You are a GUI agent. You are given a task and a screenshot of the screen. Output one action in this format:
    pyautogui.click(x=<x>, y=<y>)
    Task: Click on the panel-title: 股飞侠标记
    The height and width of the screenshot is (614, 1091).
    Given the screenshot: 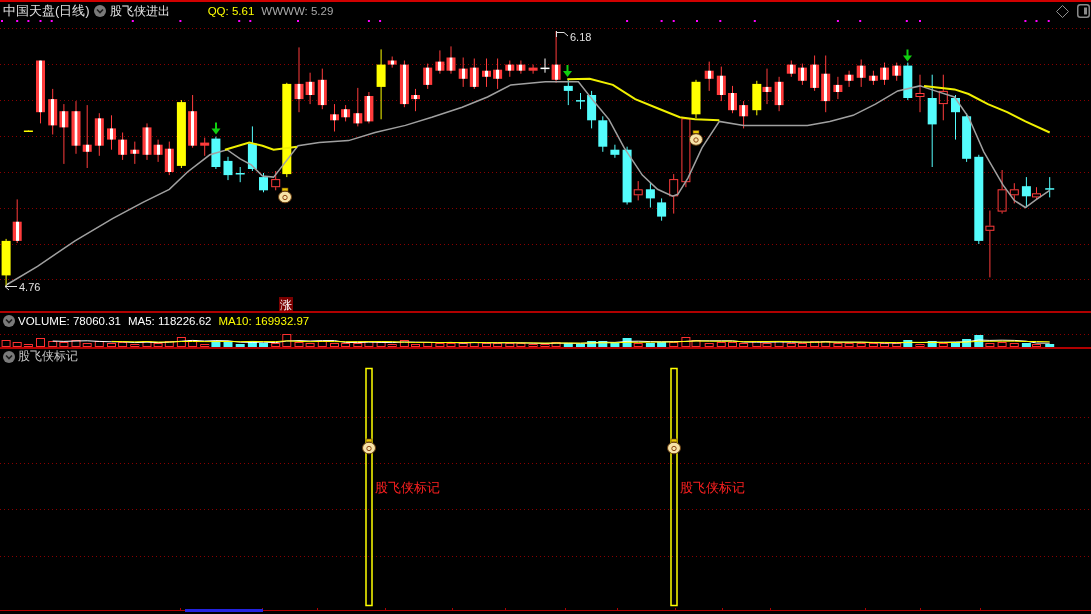 What is the action you would take?
    pyautogui.click(x=48, y=356)
    